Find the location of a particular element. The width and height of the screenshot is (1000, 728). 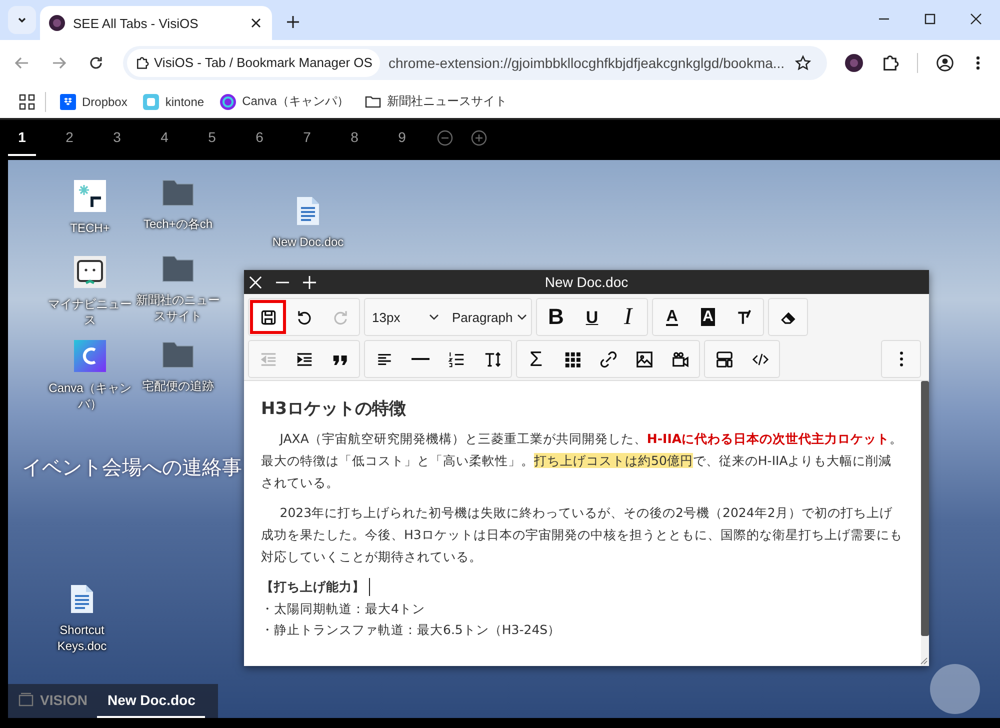

document-paragraph: 2023年に打ち上げられた初号機は失敗に終わっているが、その後の2号機（2024年2月）で初の打ち上げ成功を果たした。今後、H3ロケットは日本の宇宙開発の中核を担うとともに、国際的な衛星打ち上げ需要にも対応していくことが期待されている。 is located at coordinates (582, 535).